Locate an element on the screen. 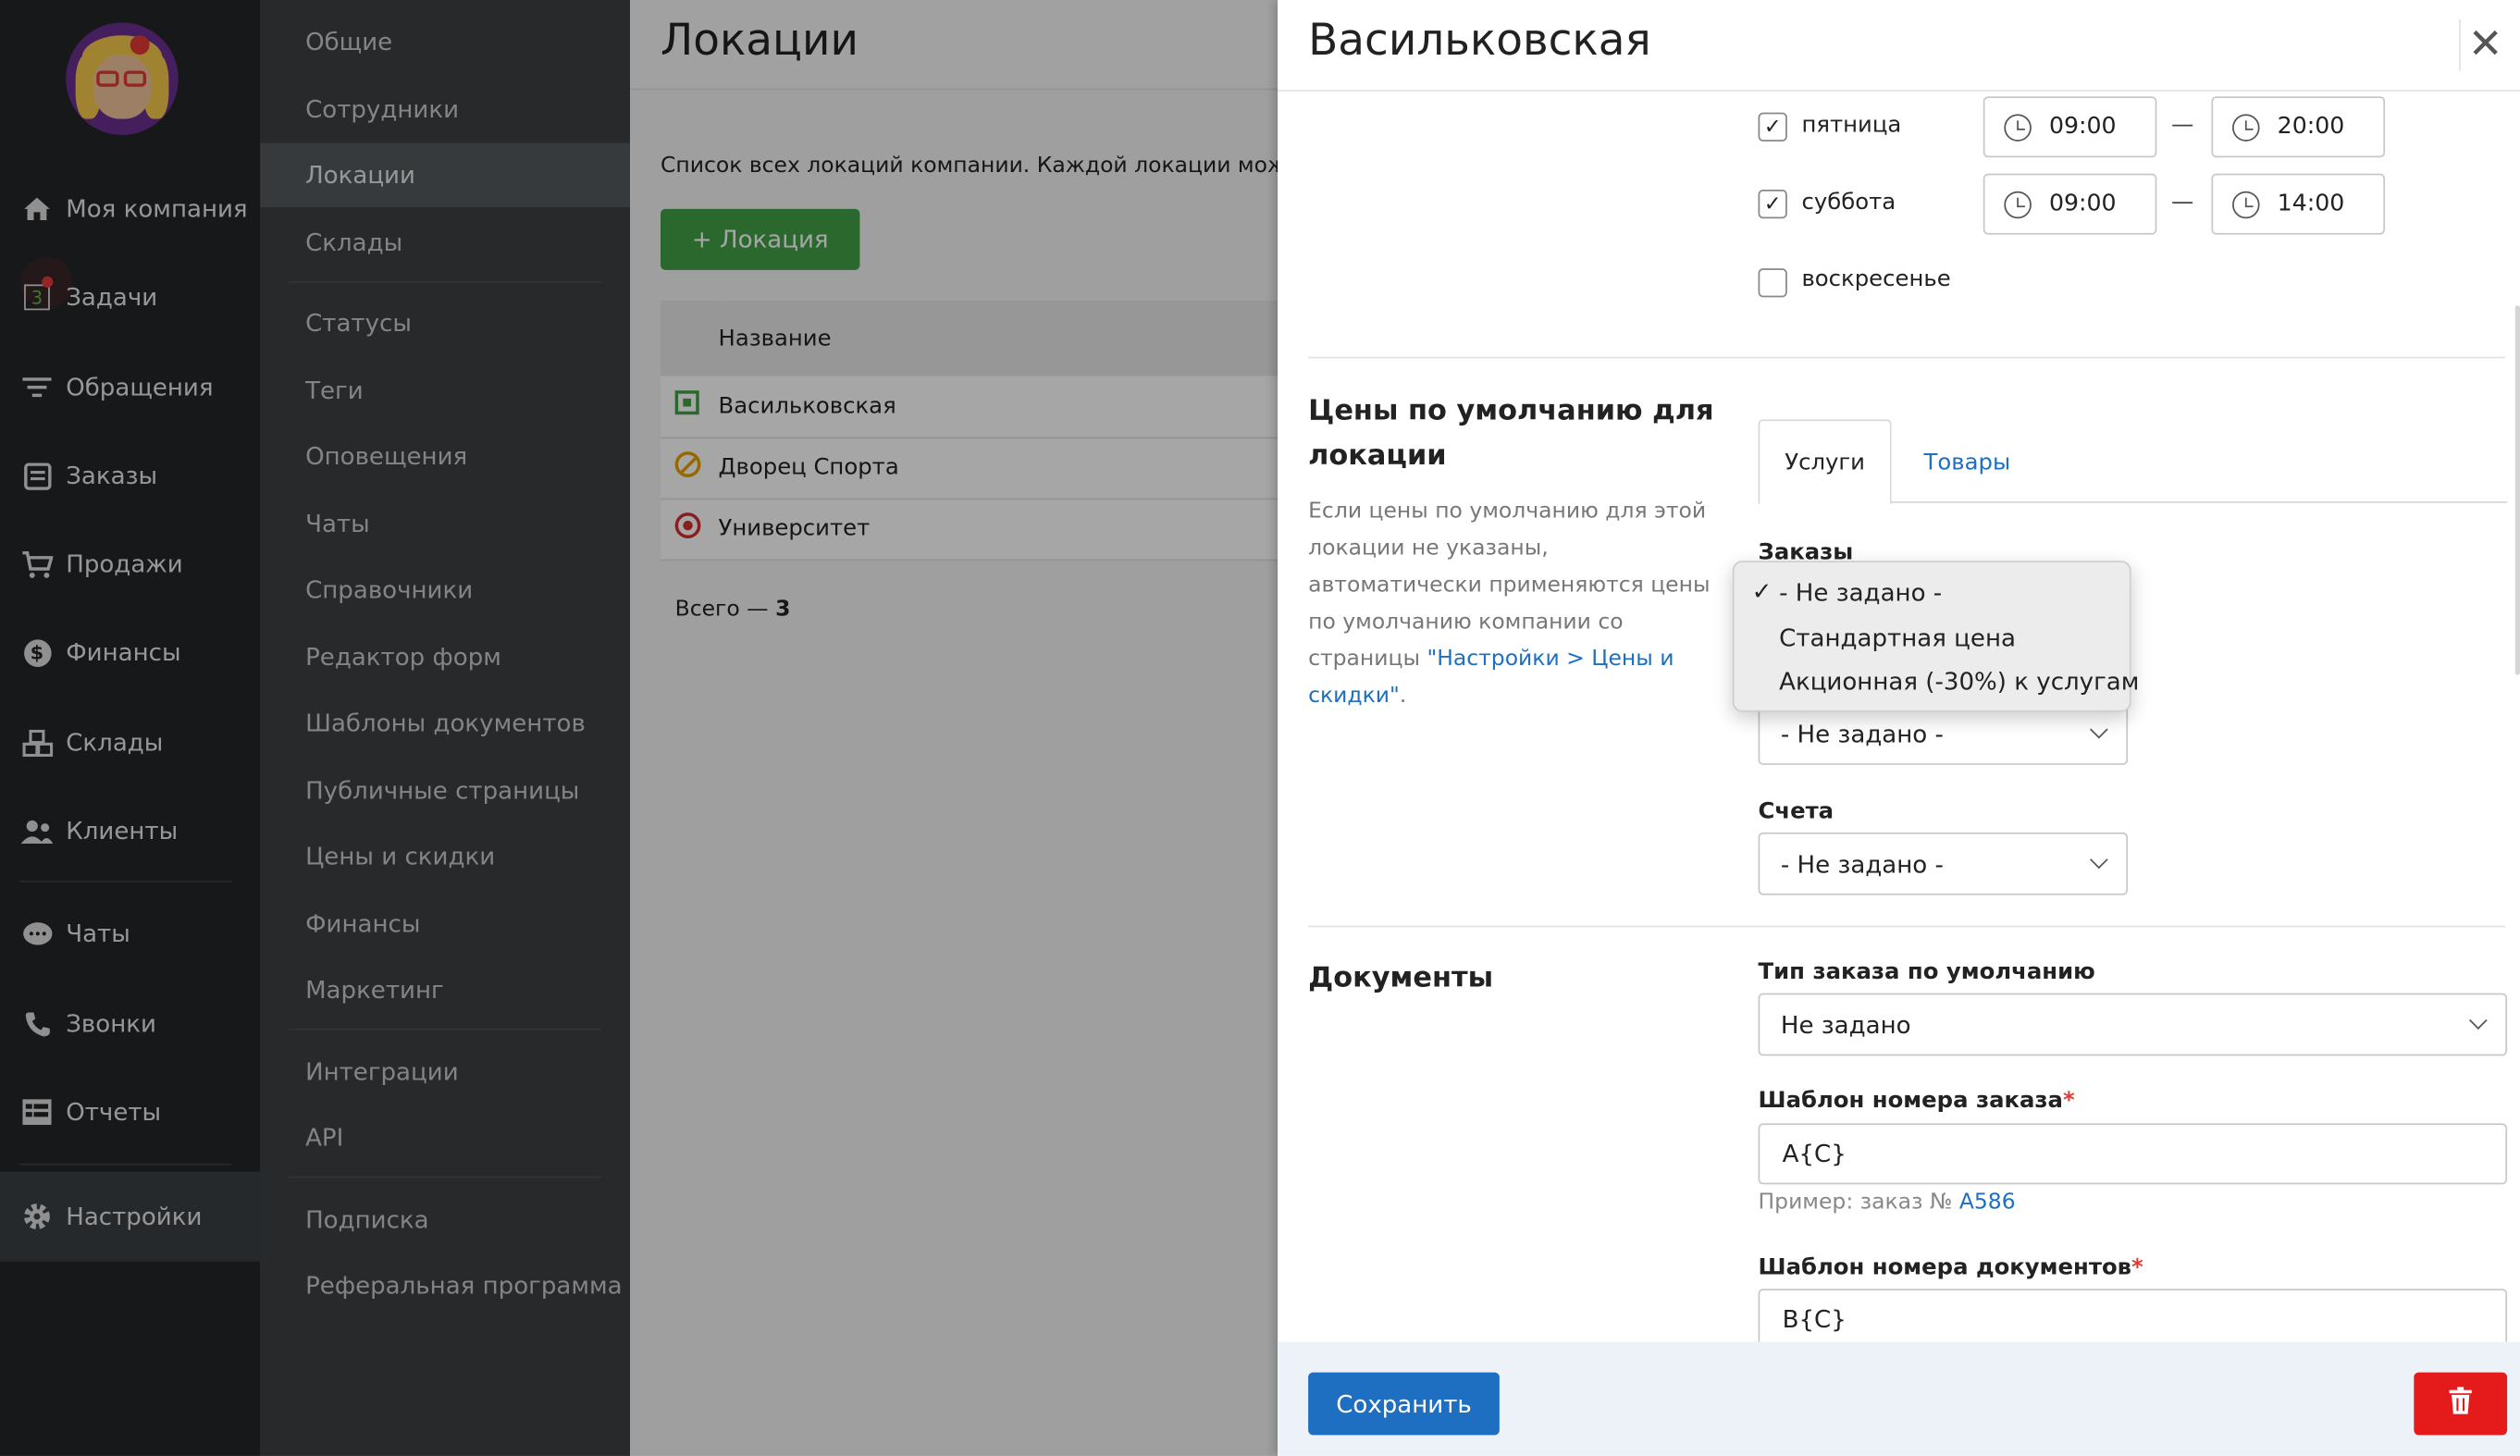  sunday-label: воскресенье is located at coordinates (1876, 279).